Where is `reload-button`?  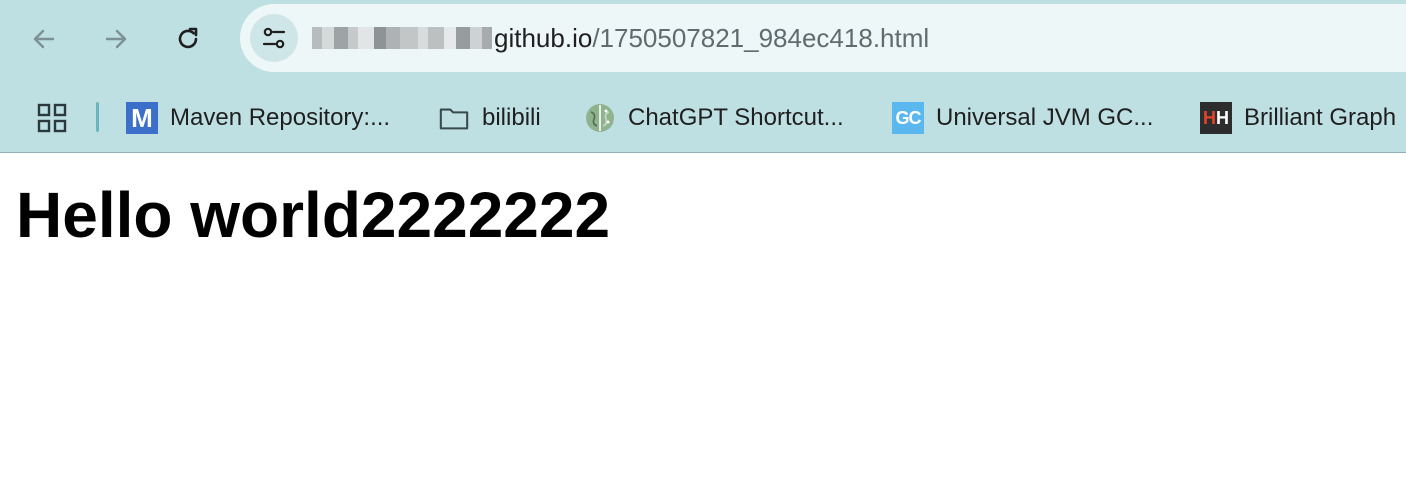 reload-button is located at coordinates (188, 39).